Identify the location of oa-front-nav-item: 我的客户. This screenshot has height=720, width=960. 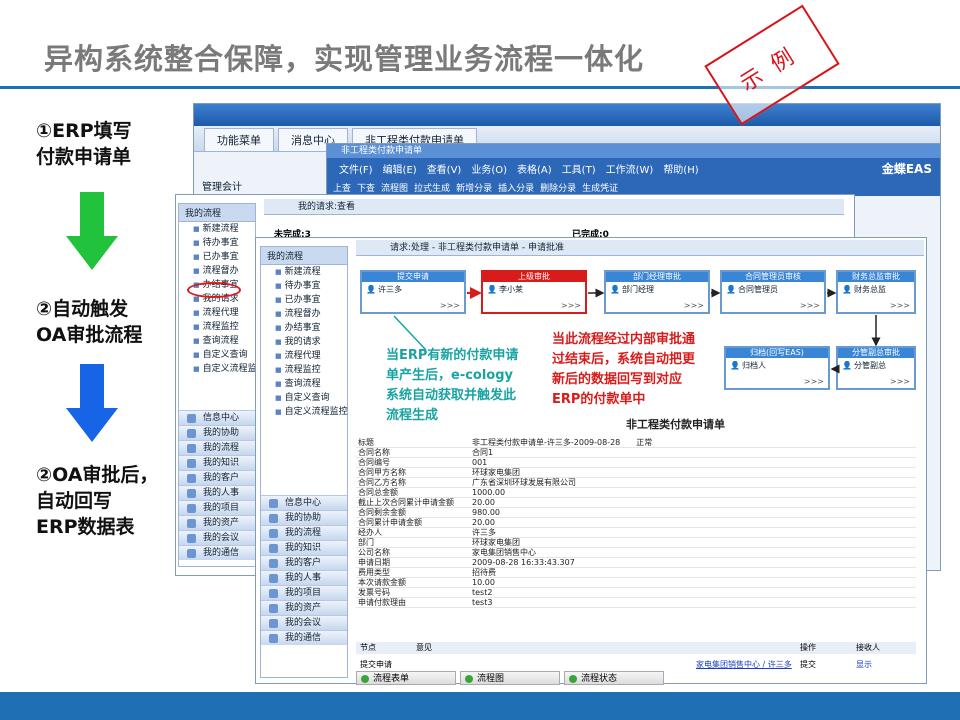
(304, 562).